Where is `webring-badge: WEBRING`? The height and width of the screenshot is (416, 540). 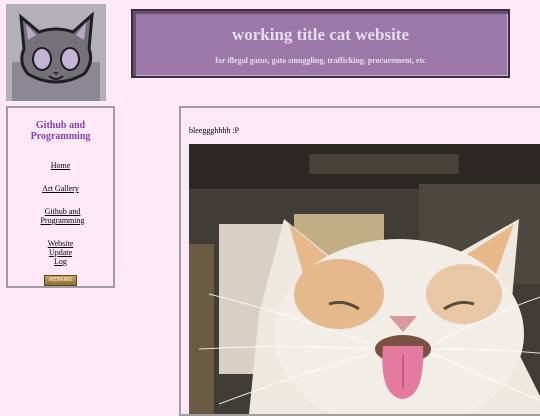
webring-badge: WEBRING is located at coordinates (60, 280).